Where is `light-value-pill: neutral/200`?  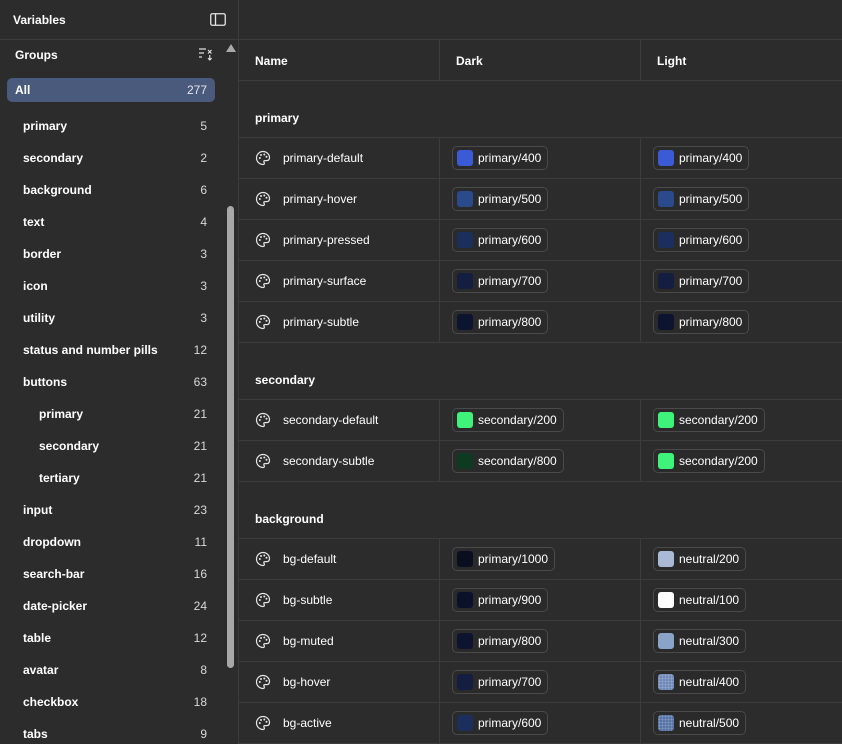 light-value-pill: neutral/200 is located at coordinates (700, 559).